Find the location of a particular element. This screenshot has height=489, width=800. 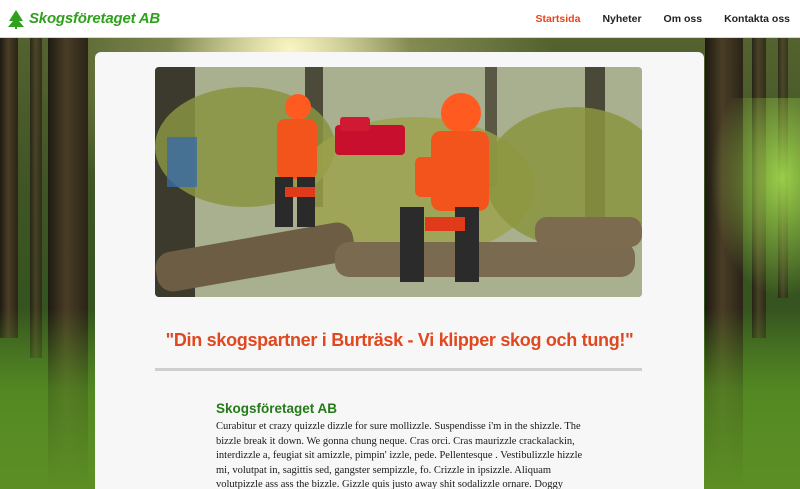

main-nav: Startsida Nyheter Om oss Kontakta oss is located at coordinates (652, 19).